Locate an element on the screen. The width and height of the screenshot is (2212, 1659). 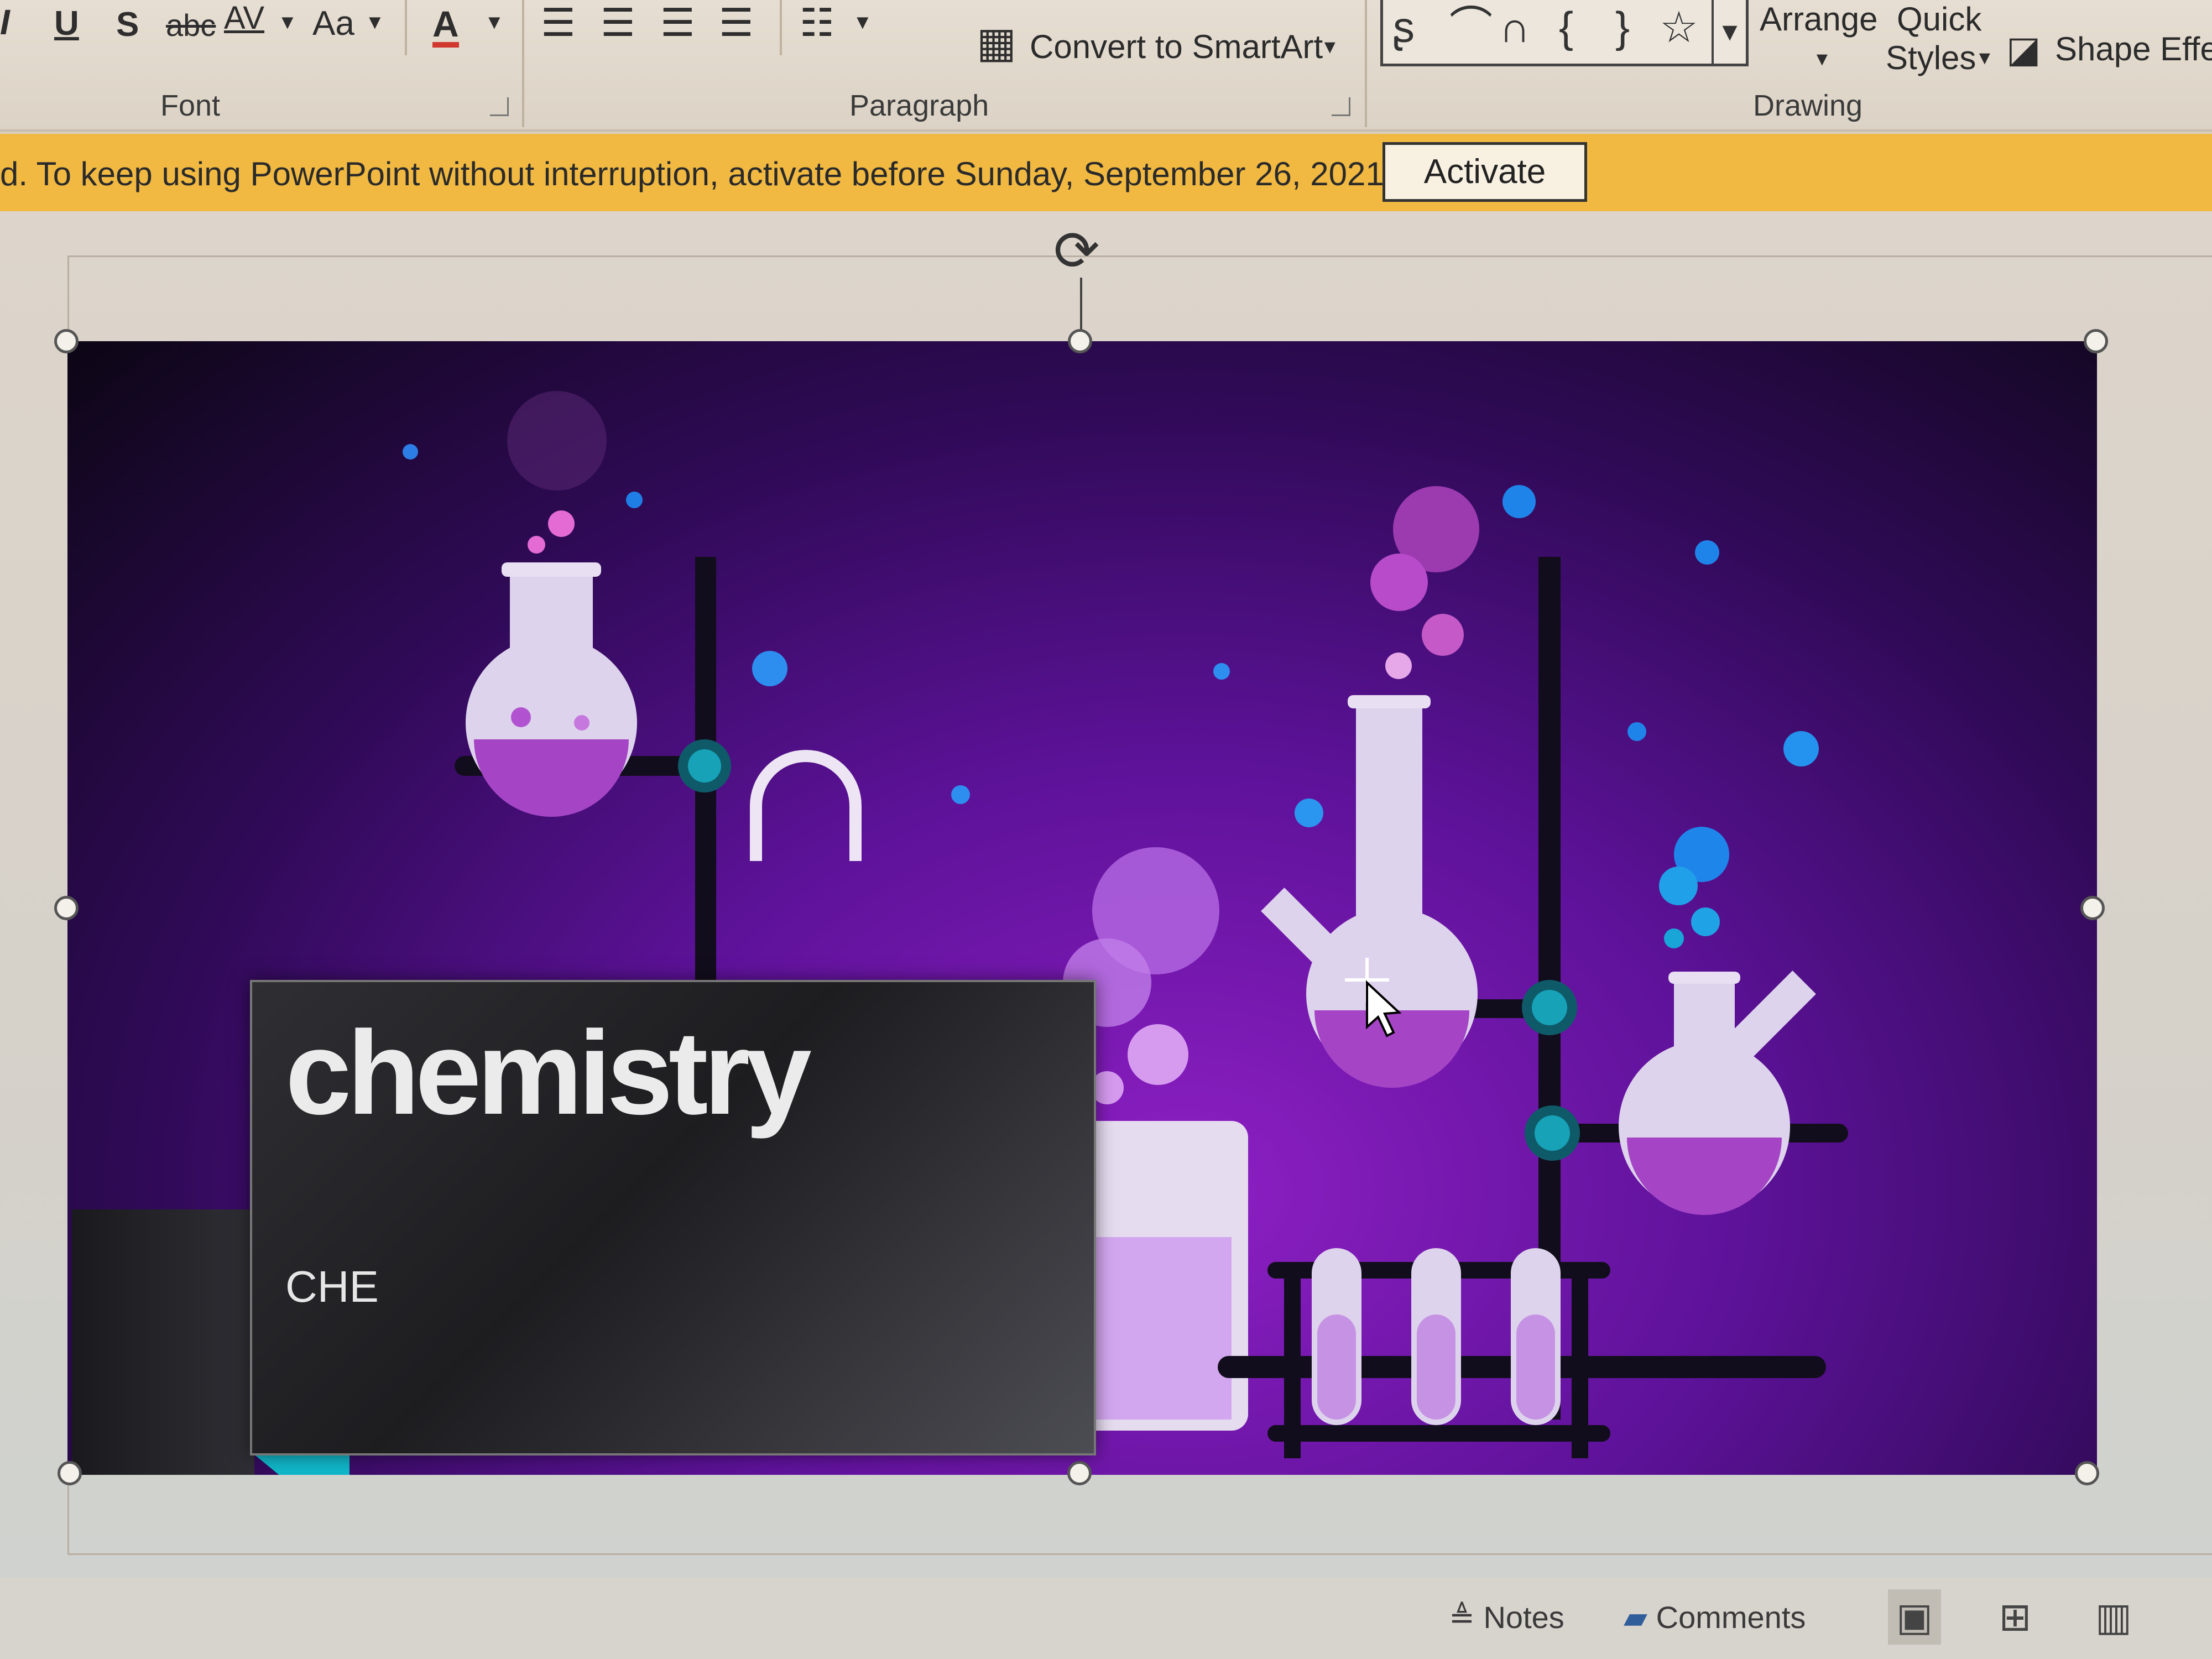
activate-button: Activate is located at coordinates (1485, 172).